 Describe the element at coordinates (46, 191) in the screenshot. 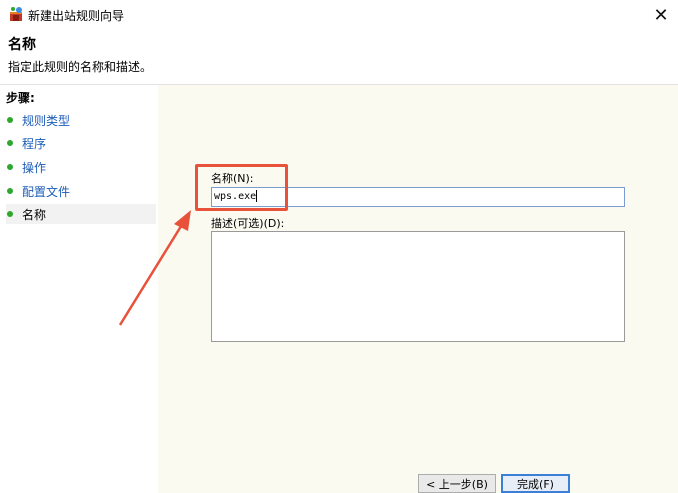

I see `sidebar-item-label: 配置文件` at that location.